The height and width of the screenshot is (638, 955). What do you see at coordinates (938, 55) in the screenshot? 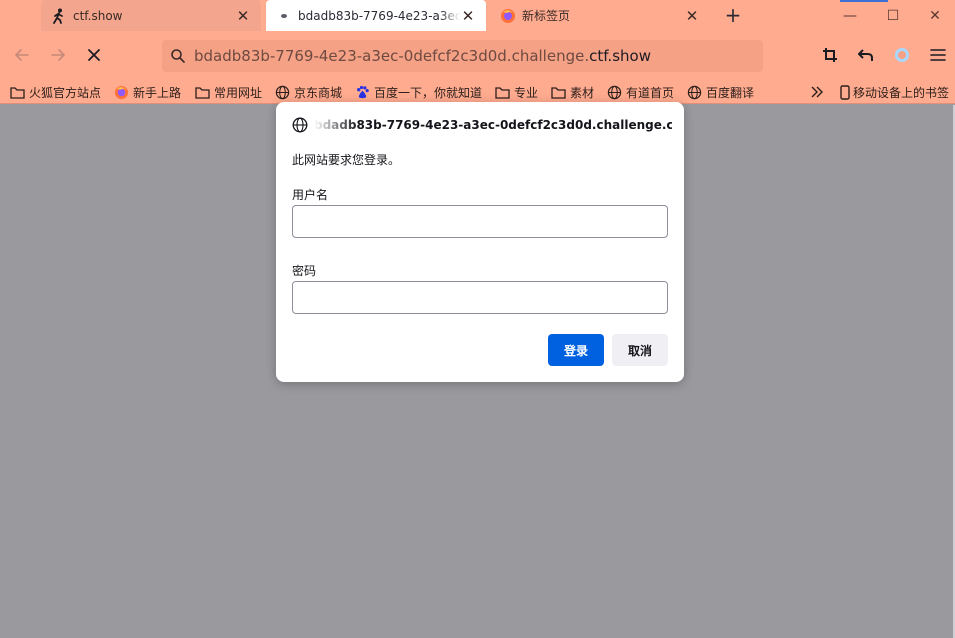
I see `menu-icon` at bounding box center [938, 55].